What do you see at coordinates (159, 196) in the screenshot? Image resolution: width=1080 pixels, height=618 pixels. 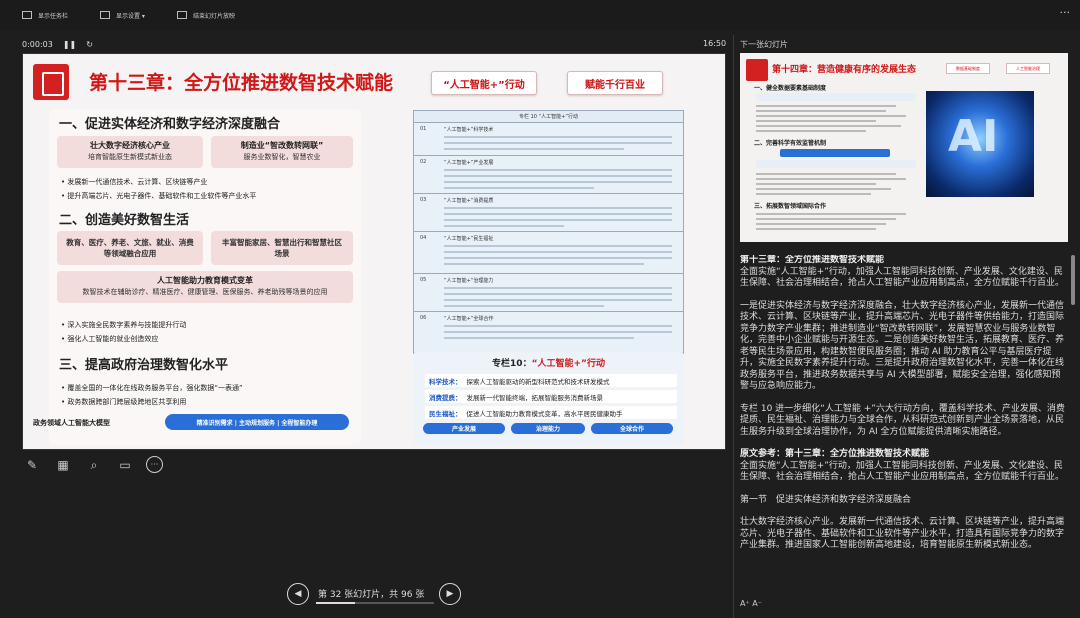 I see `bullet-chips: • 提升高端芯片、光电子器件、基础软件和工业软件等产业水平` at bounding box center [159, 196].